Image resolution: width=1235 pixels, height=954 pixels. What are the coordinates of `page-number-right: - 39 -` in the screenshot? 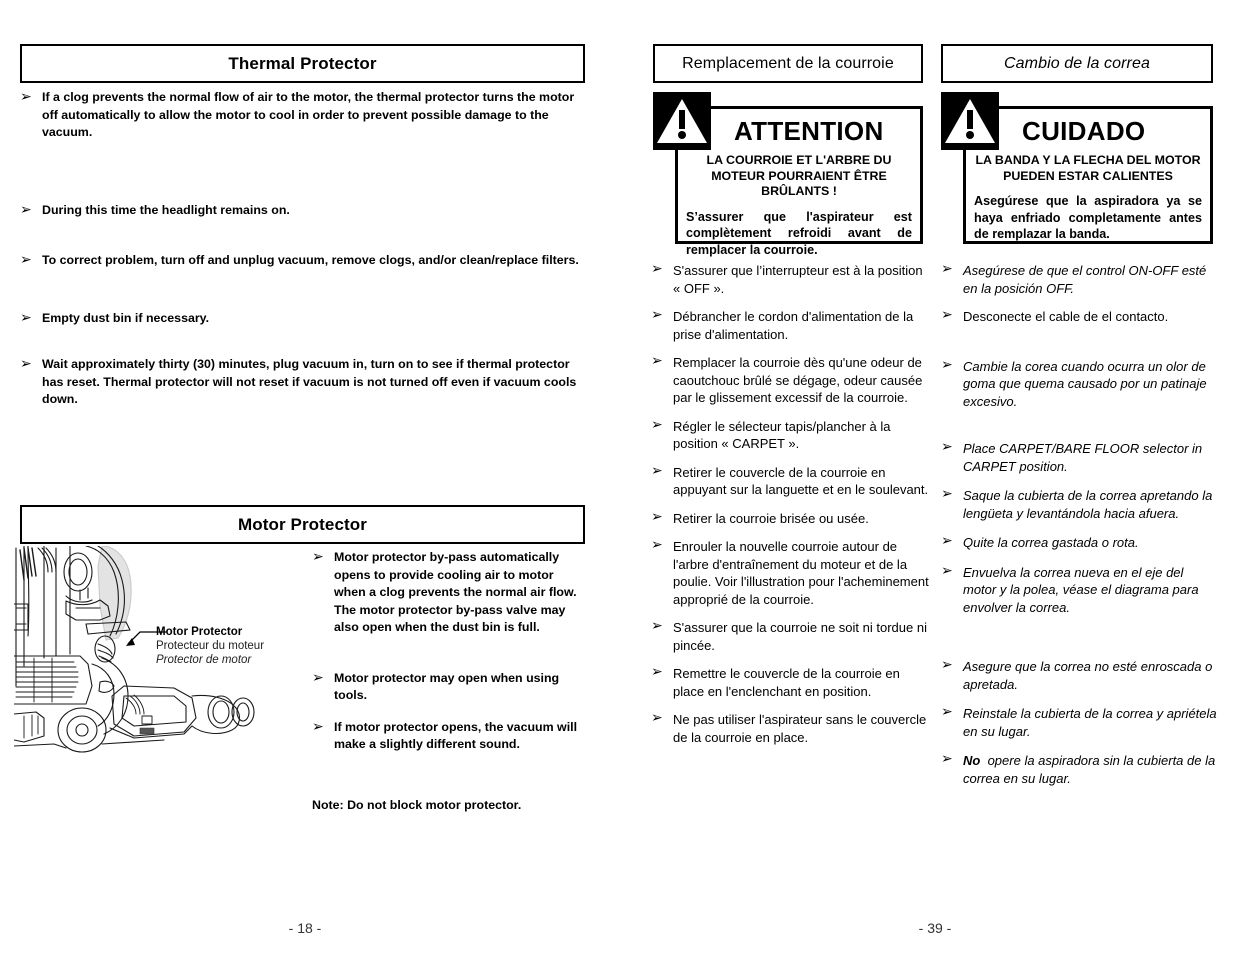 It's located at (935, 928).